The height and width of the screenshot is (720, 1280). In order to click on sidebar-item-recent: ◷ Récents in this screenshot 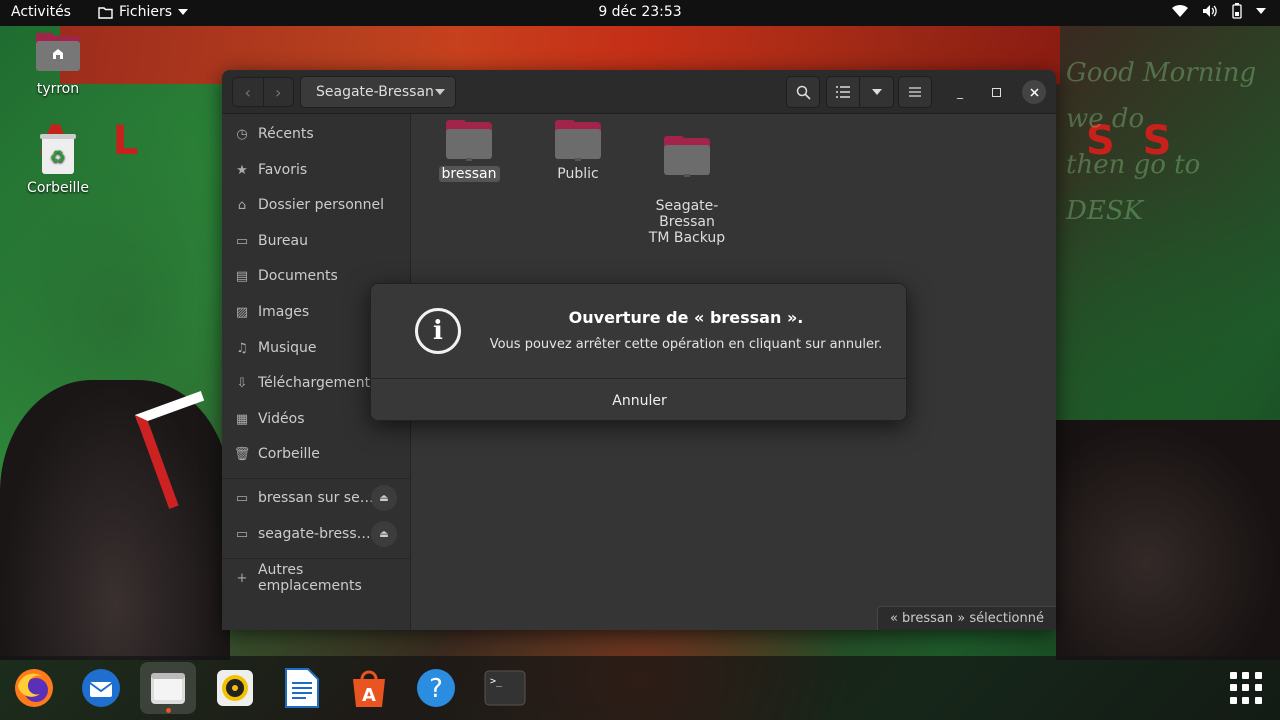, I will do `click(316, 134)`.